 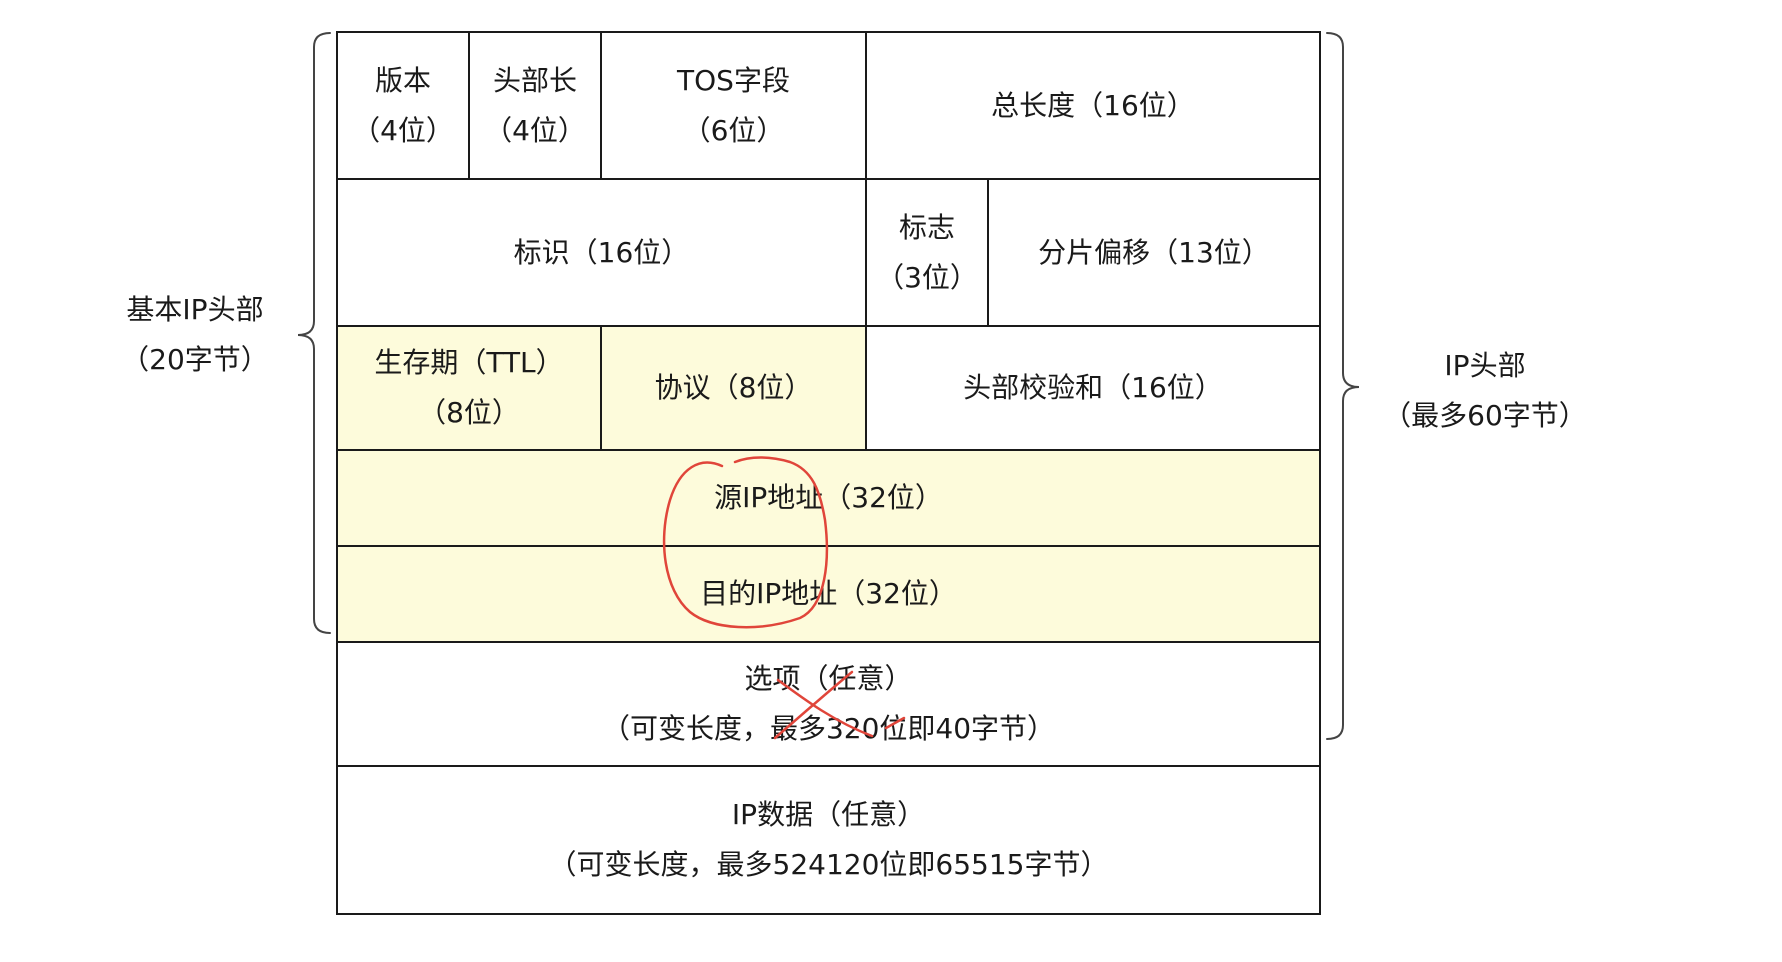 I want to click on cell-identification: 标识（16位）, so click(x=601, y=252).